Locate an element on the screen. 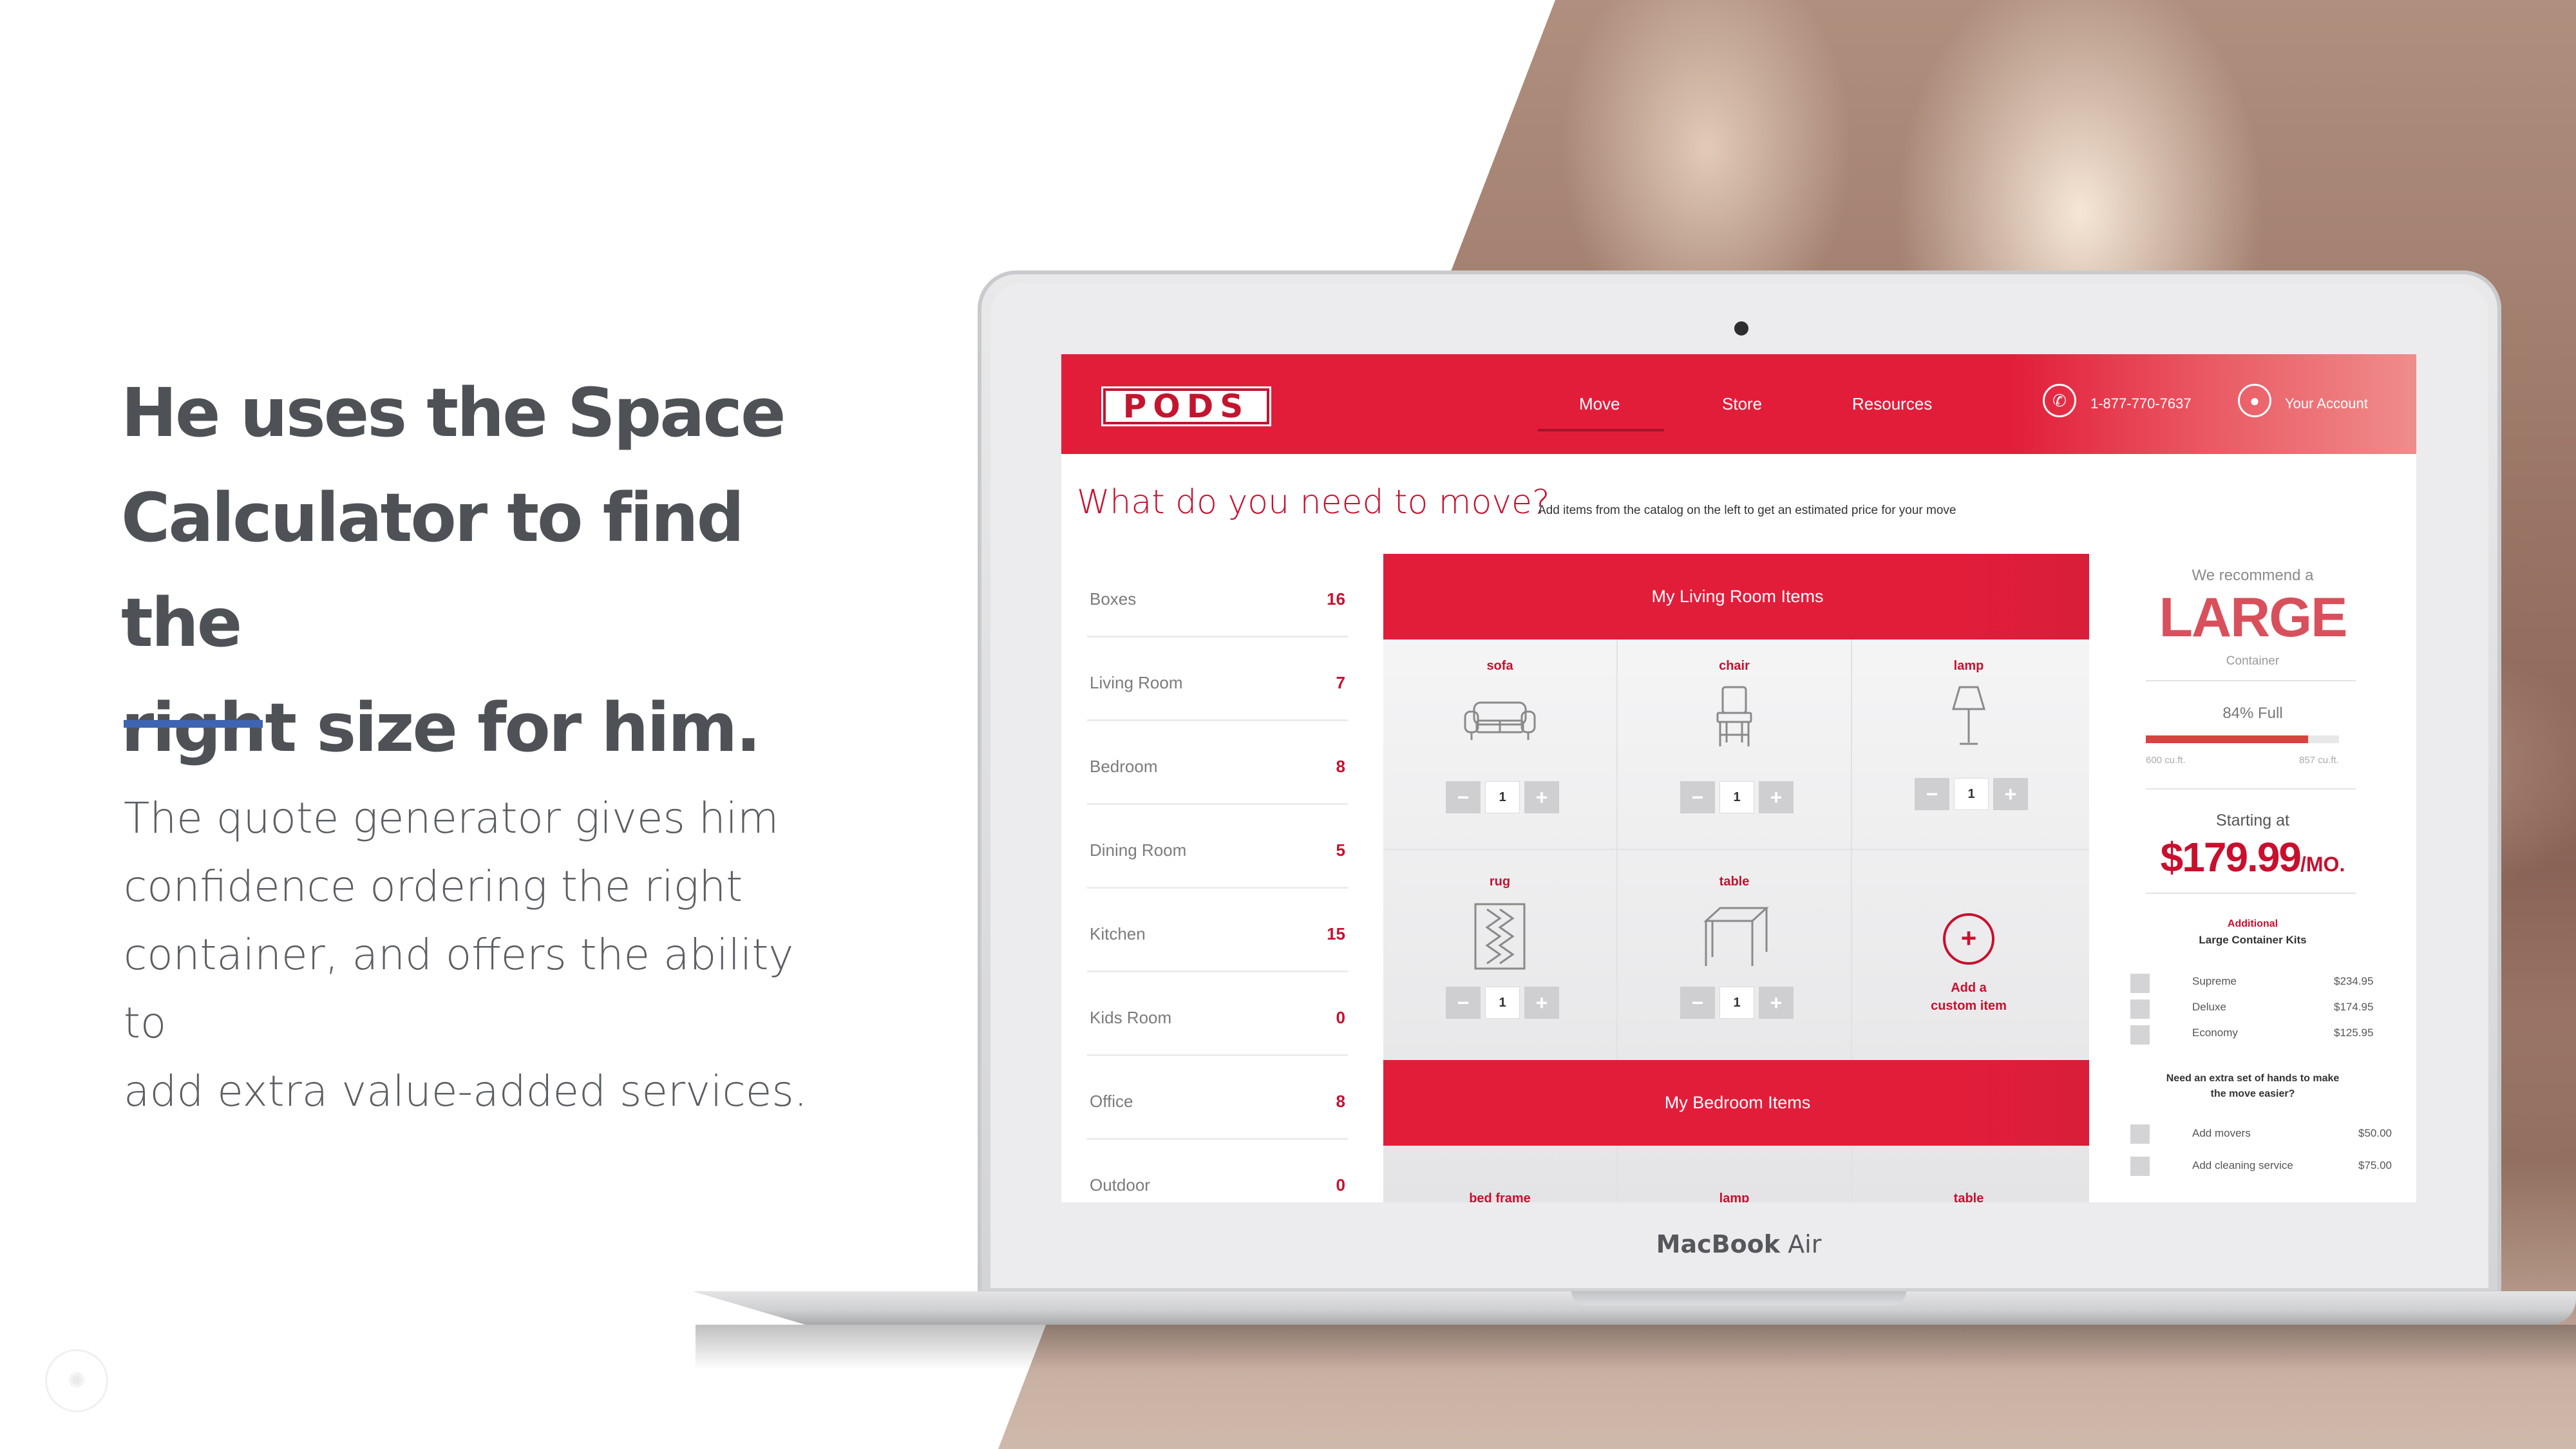 The height and width of the screenshot is (1449, 2576). category-count: 15 is located at coordinates (1336, 934).